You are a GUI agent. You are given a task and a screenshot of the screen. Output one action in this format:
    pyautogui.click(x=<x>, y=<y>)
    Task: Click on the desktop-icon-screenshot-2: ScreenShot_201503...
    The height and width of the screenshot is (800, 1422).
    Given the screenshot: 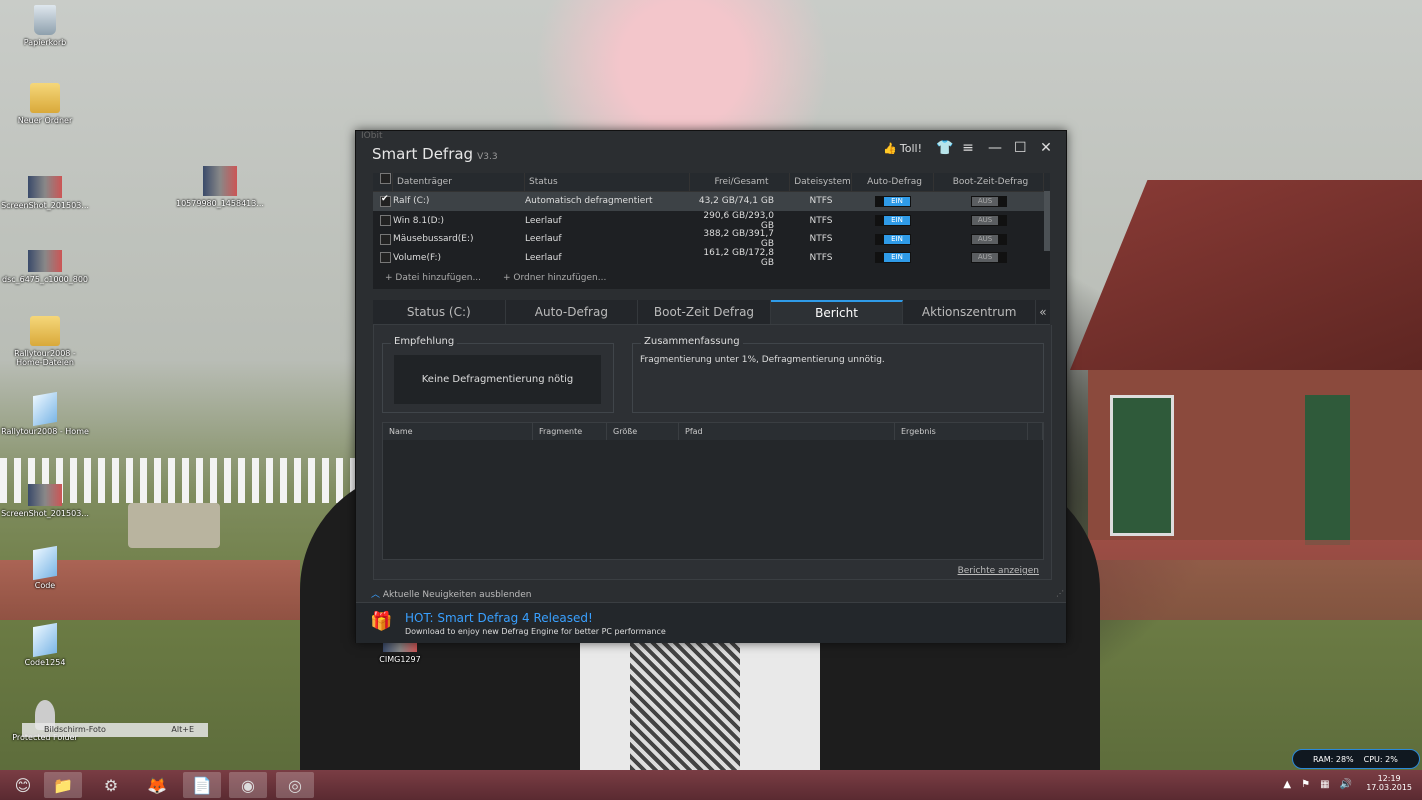 What is the action you would take?
    pyautogui.click(x=45, y=498)
    